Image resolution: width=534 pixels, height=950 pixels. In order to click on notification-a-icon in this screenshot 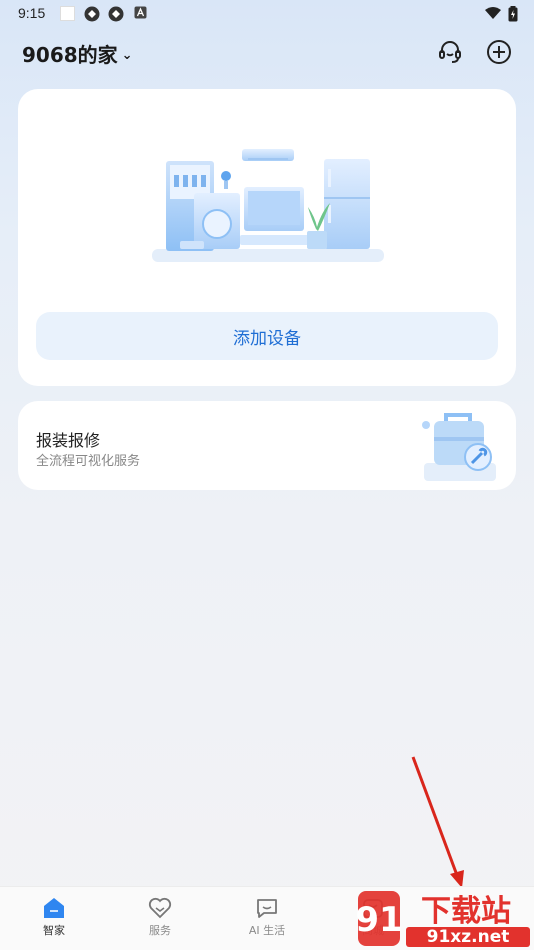, I will do `click(140, 12)`.